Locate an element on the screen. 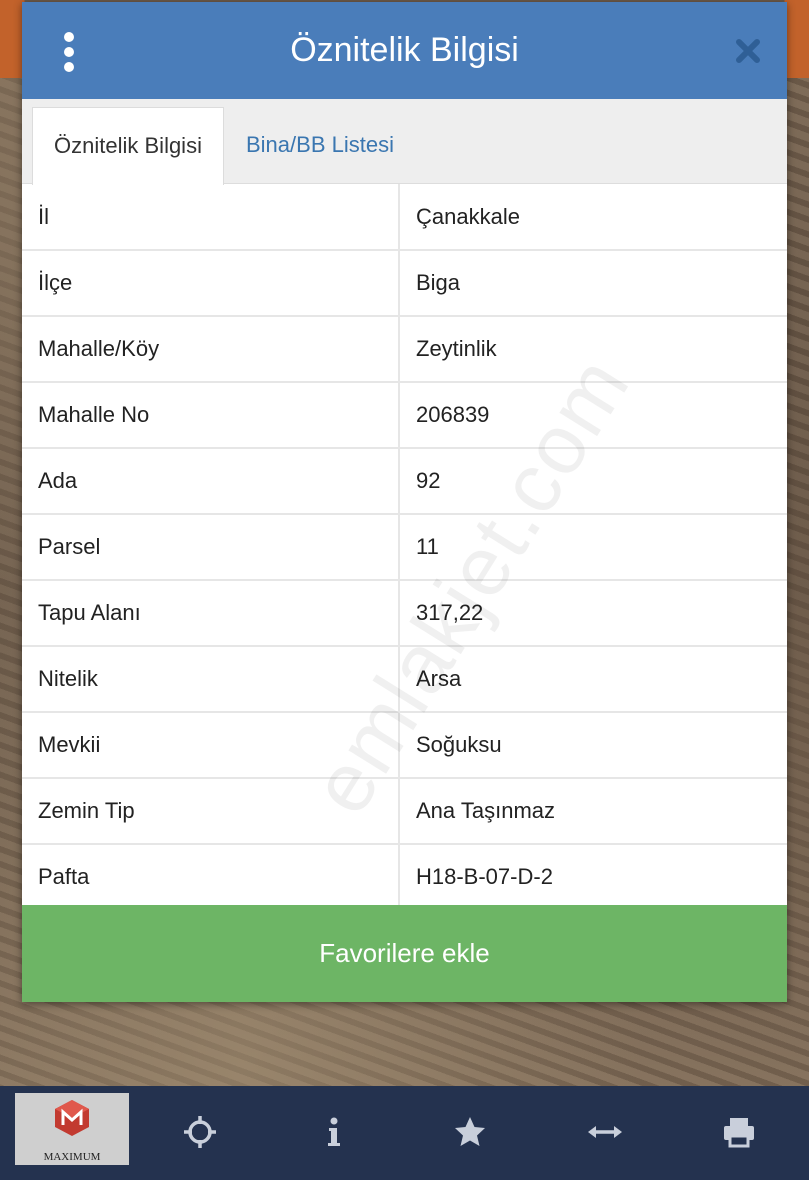 The image size is (809, 1180). more-vertical-icon is located at coordinates (69, 52).